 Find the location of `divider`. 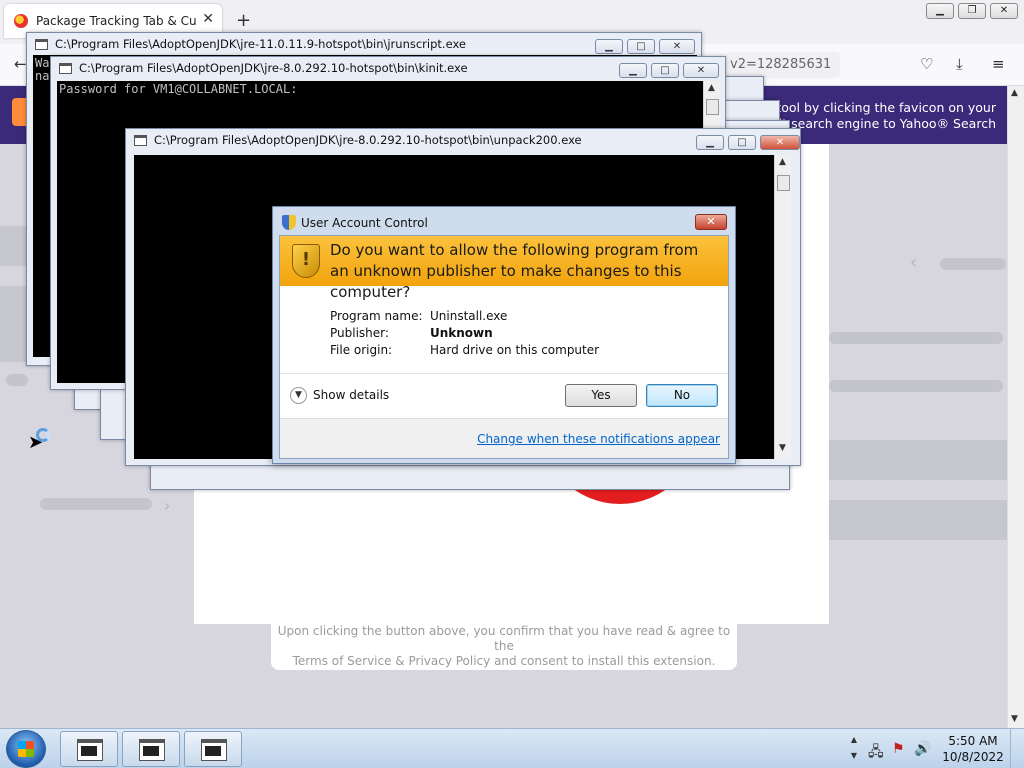

divider is located at coordinates (504, 373).